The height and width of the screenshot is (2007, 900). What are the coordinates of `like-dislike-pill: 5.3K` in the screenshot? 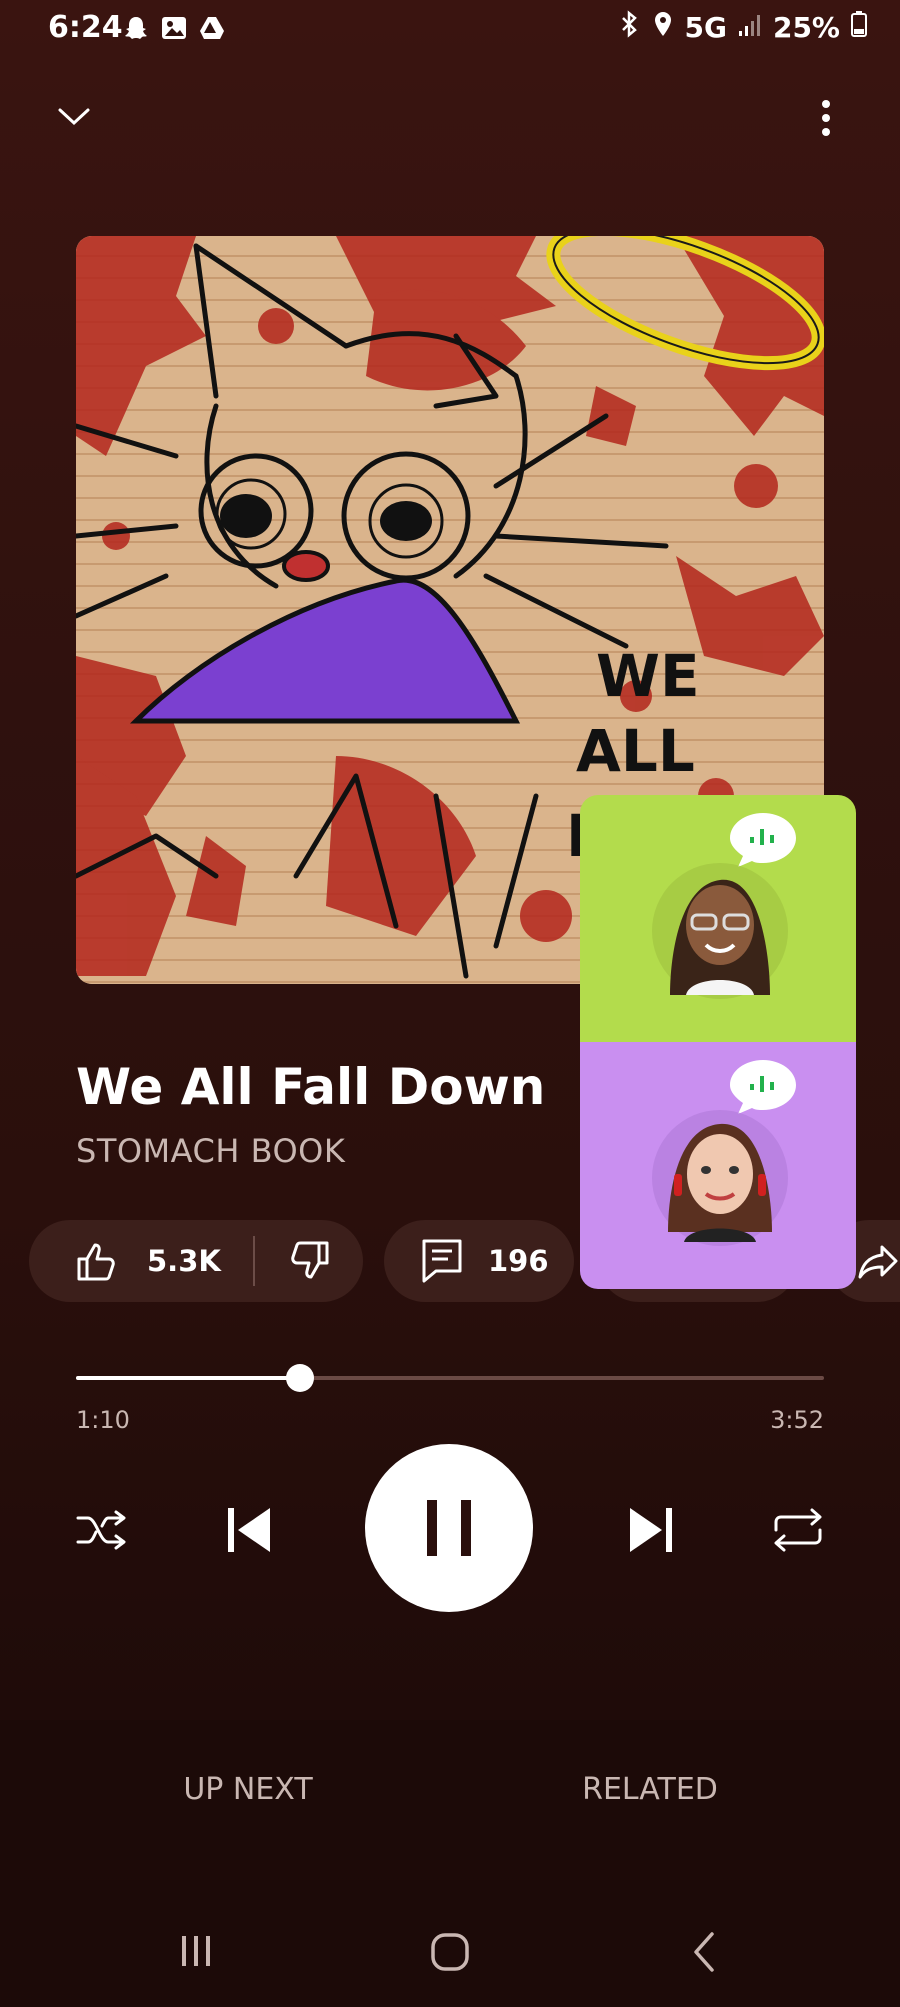 It's located at (196, 1261).